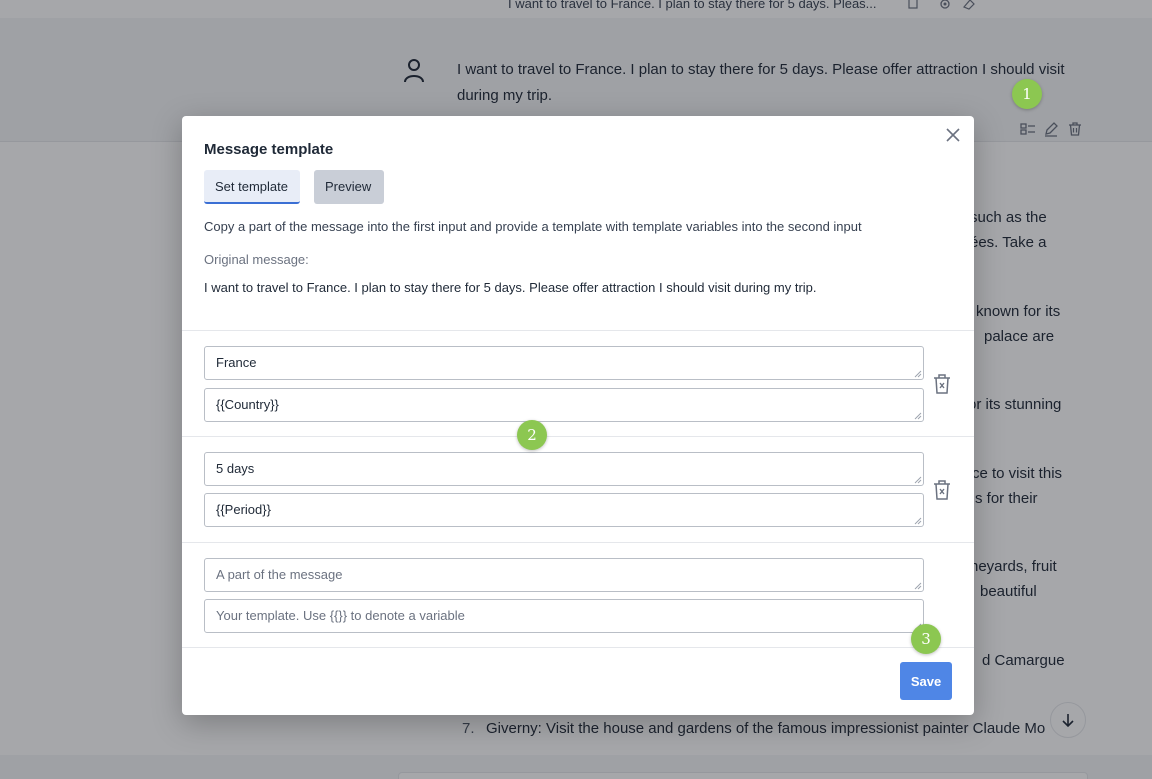 This screenshot has width=1152, height=779. Describe the element at coordinates (953, 135) in the screenshot. I see `close-icon` at that location.